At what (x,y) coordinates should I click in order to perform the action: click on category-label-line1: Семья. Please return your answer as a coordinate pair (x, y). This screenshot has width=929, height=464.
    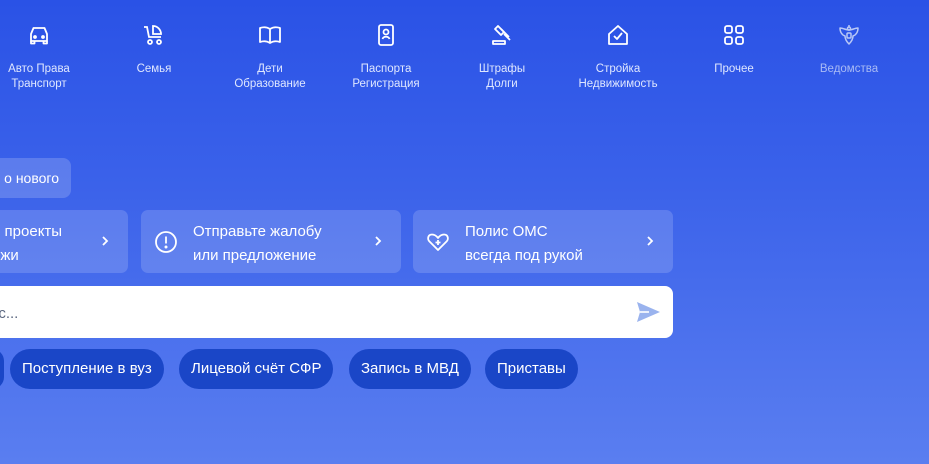
    Looking at the image, I should click on (154, 69).